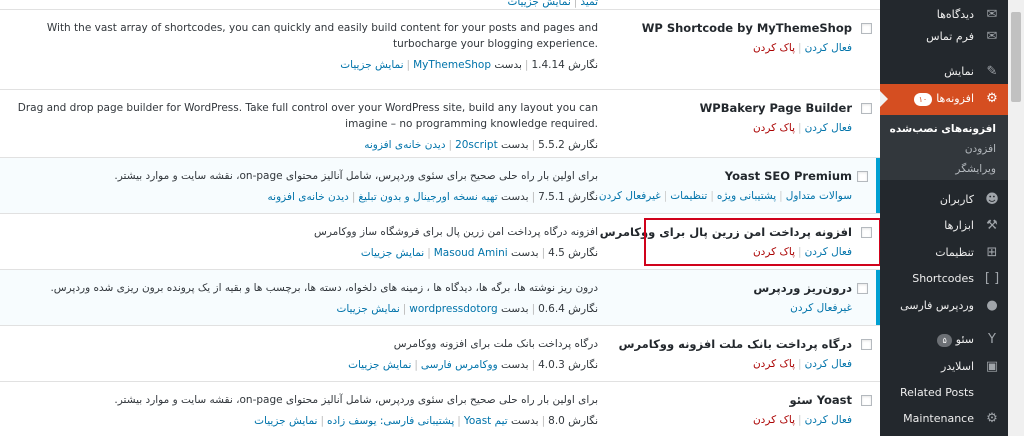  I want to click on plugin-version: نگارش 4.5, so click(573, 253).